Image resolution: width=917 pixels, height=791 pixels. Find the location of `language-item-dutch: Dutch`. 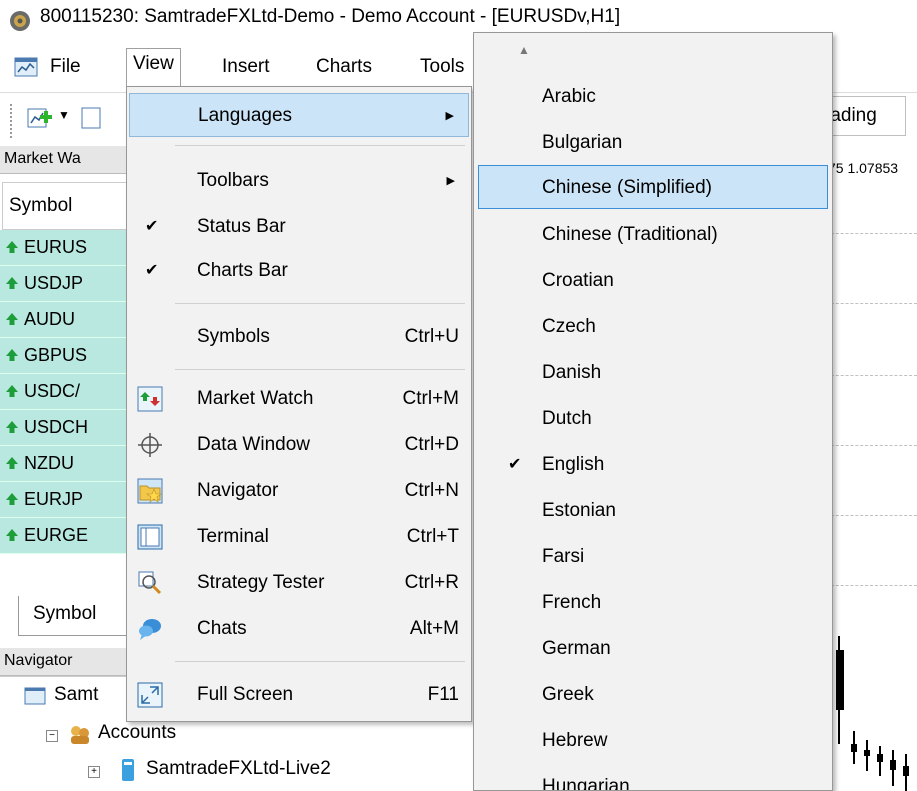

language-item-dutch: Dutch is located at coordinates (653, 419).